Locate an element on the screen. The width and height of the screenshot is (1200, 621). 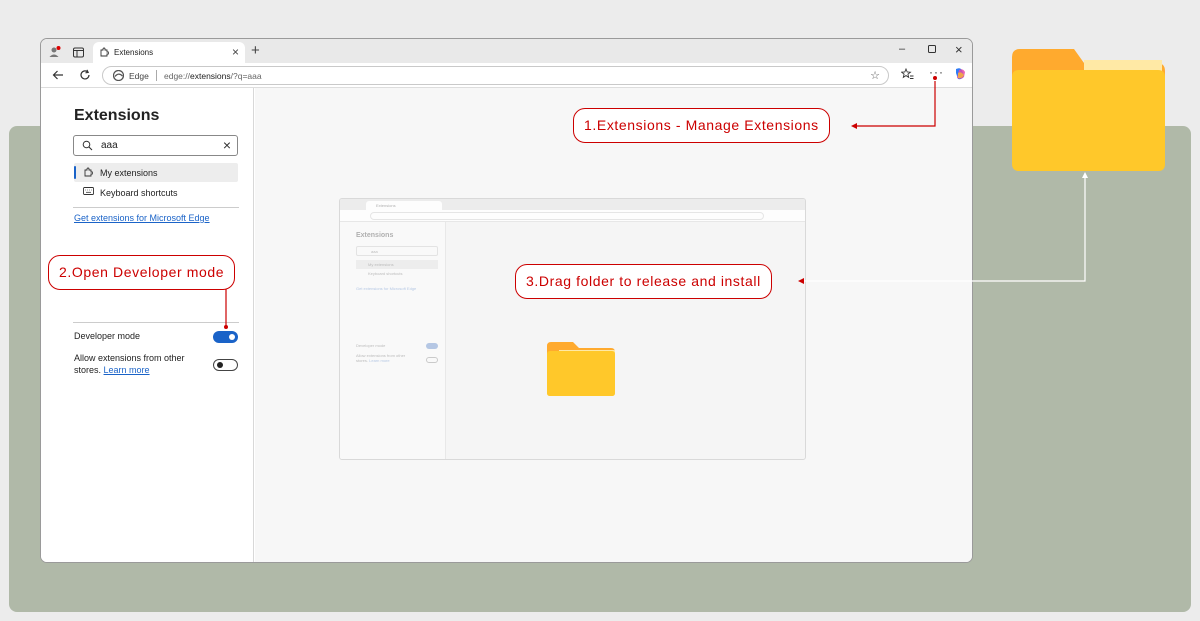
callout-step1: 1.Extensions - Manage Extensions is located at coordinates (701, 125).